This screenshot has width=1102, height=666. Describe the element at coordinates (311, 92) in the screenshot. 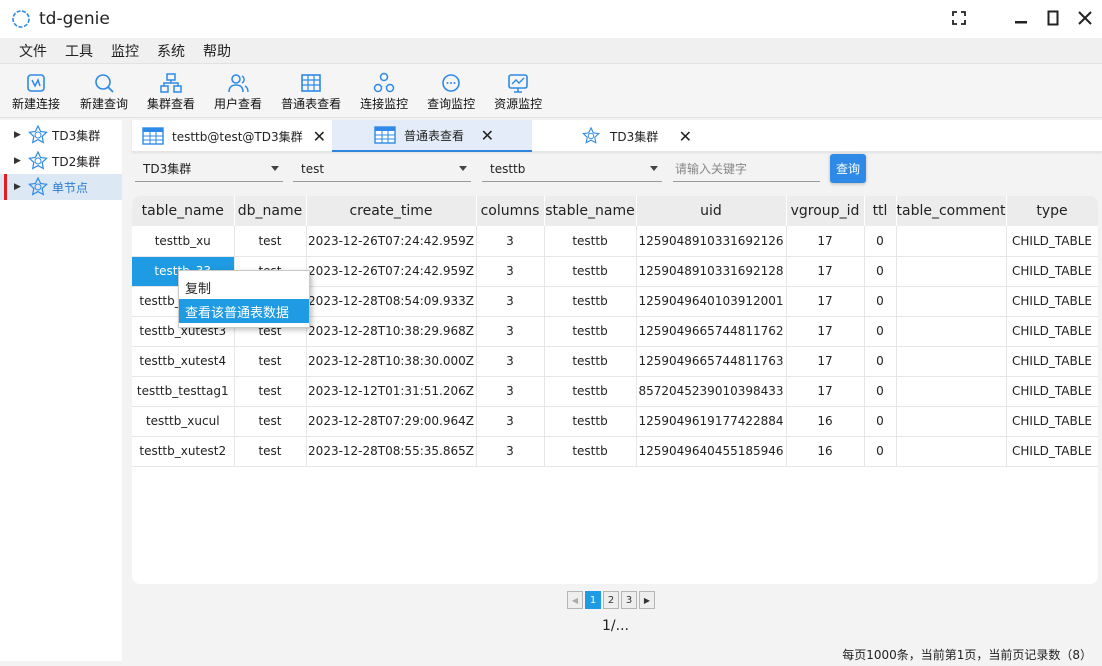

I see `table-view-button: 普通表查看` at that location.